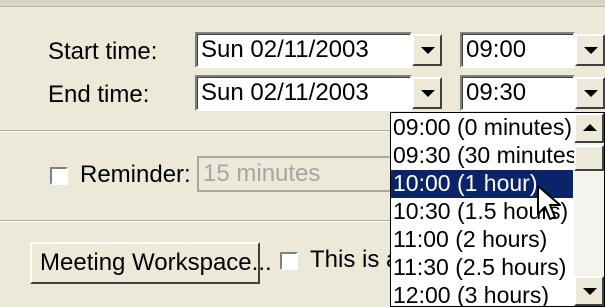 The width and height of the screenshot is (605, 307). What do you see at coordinates (589, 209) in the screenshot?
I see `list-scrollbar` at bounding box center [589, 209].